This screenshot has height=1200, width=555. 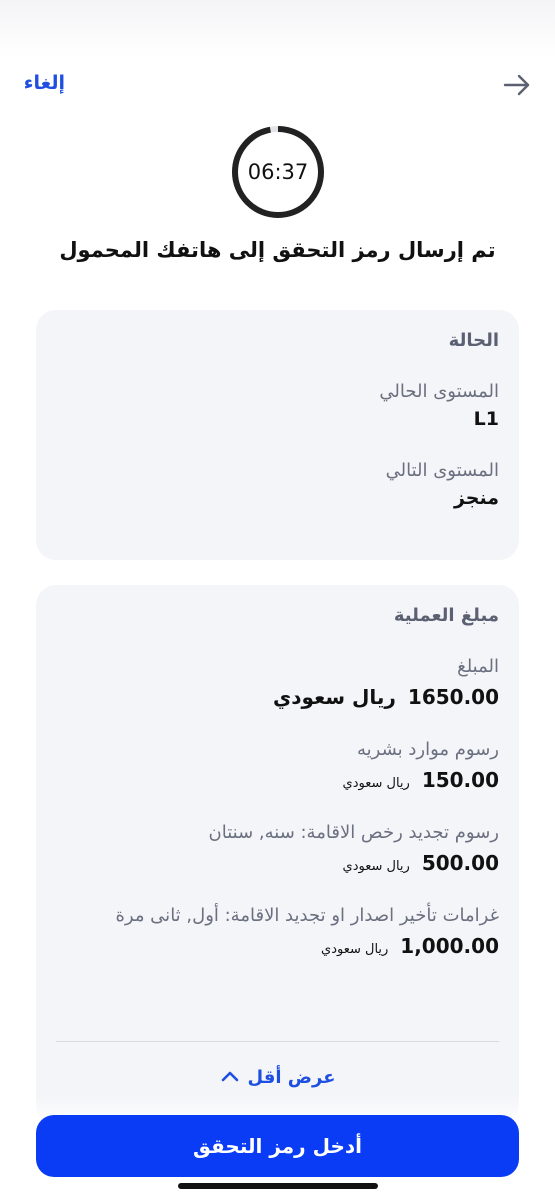 I want to click on current-level-value: L1, so click(x=486, y=419).